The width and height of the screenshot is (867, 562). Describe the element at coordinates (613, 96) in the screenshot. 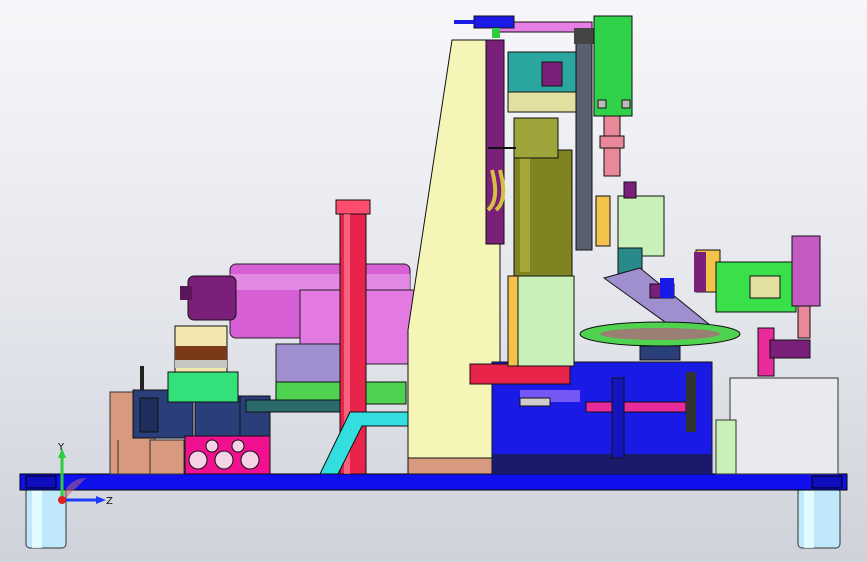

I see `green-cylinder-block` at that location.